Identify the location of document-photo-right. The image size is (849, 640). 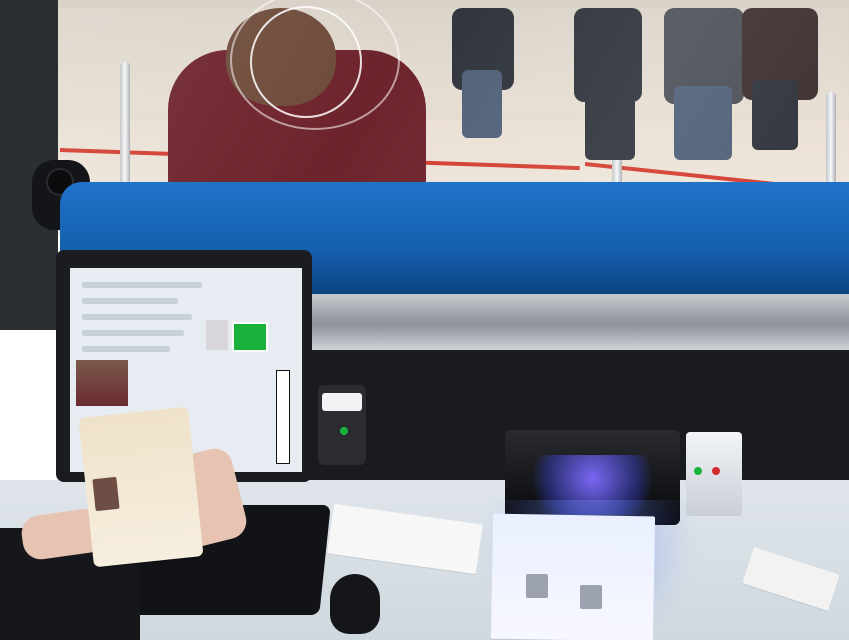
(591, 597).